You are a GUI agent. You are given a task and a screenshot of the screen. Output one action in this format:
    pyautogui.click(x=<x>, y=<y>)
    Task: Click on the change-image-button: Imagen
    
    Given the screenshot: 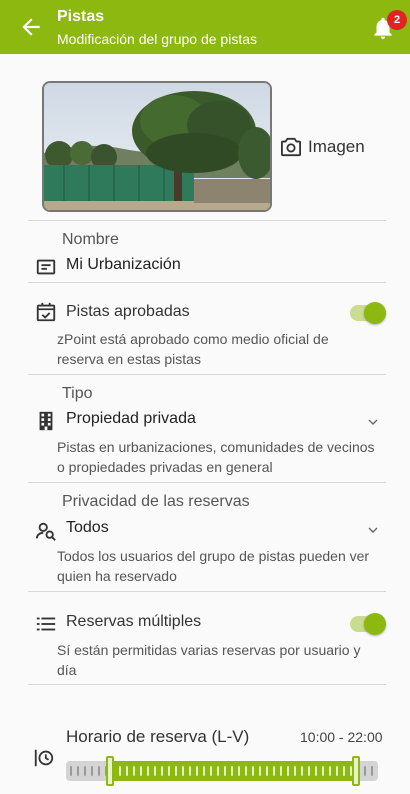 What is the action you would take?
    pyautogui.click(x=322, y=147)
    